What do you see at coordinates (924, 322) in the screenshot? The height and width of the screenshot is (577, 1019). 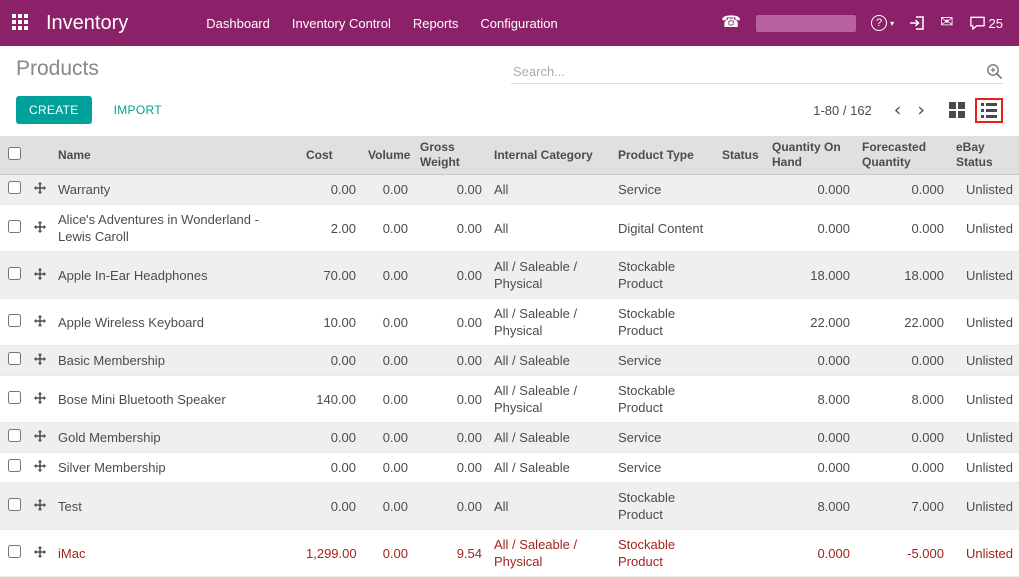 I see `cell-forecasted-quantity: 22.000` at bounding box center [924, 322].